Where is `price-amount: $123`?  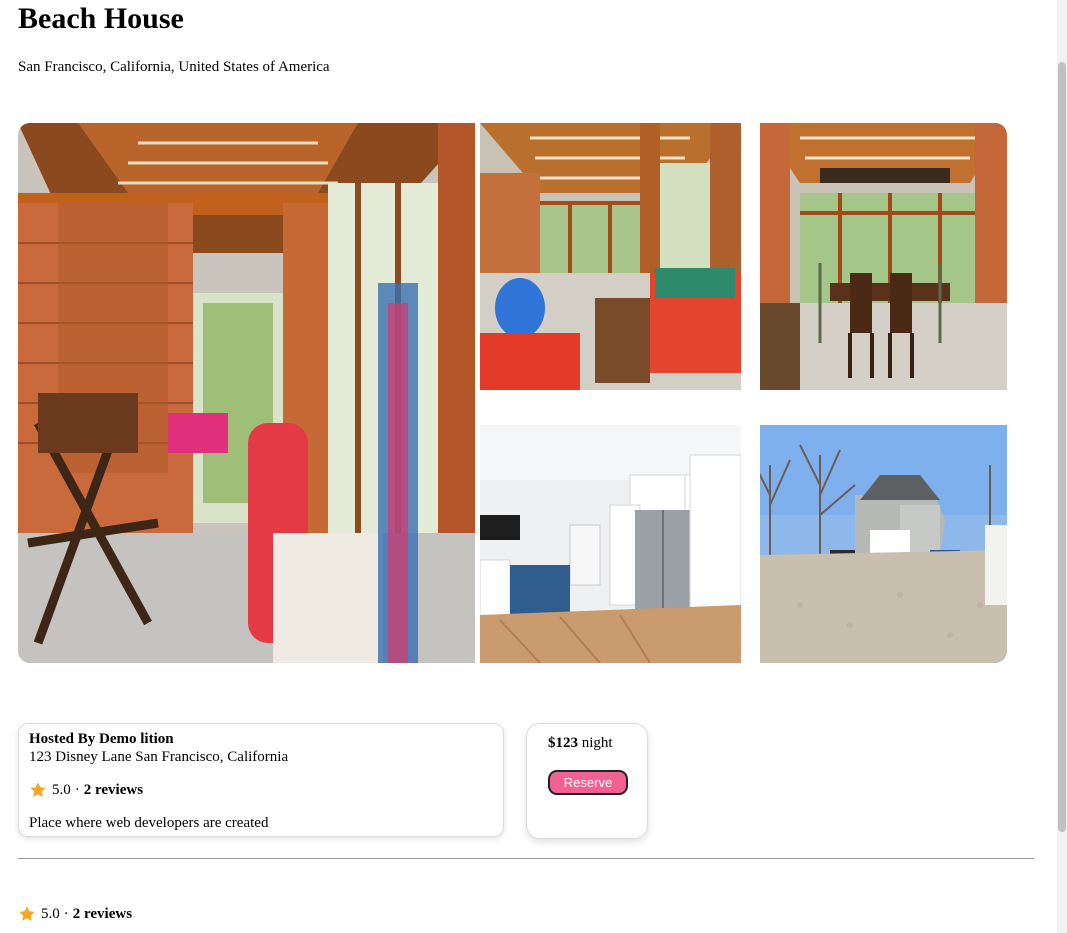
price-amount: $123 is located at coordinates (563, 743).